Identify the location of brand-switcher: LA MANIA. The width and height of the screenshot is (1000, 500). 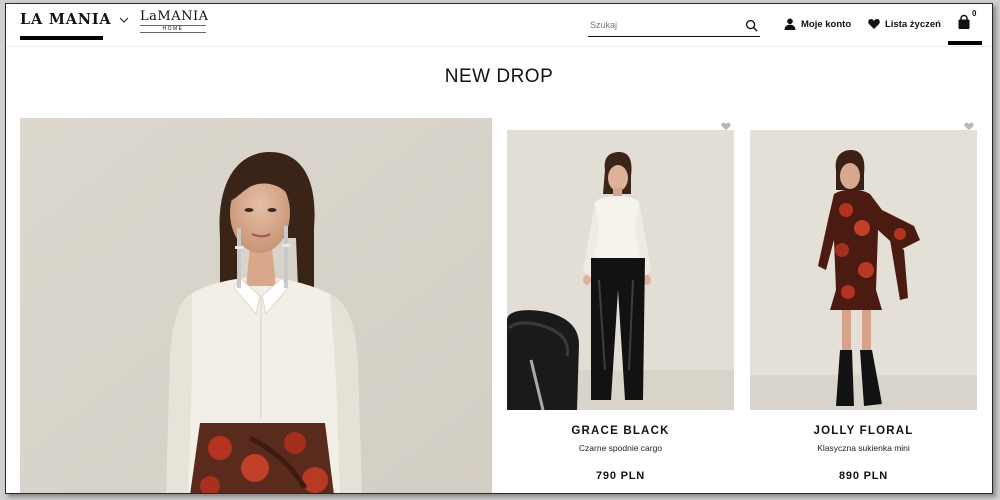
(74, 19).